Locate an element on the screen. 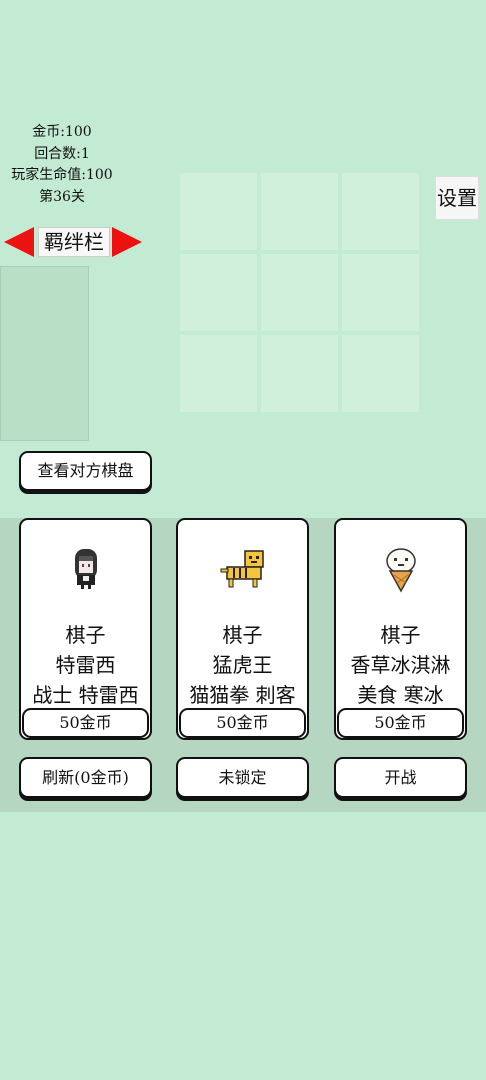 This screenshot has height=1080, width=486. shop-card: 棋子 特雷西 战士 特雷西 50金币 is located at coordinates (85, 629).